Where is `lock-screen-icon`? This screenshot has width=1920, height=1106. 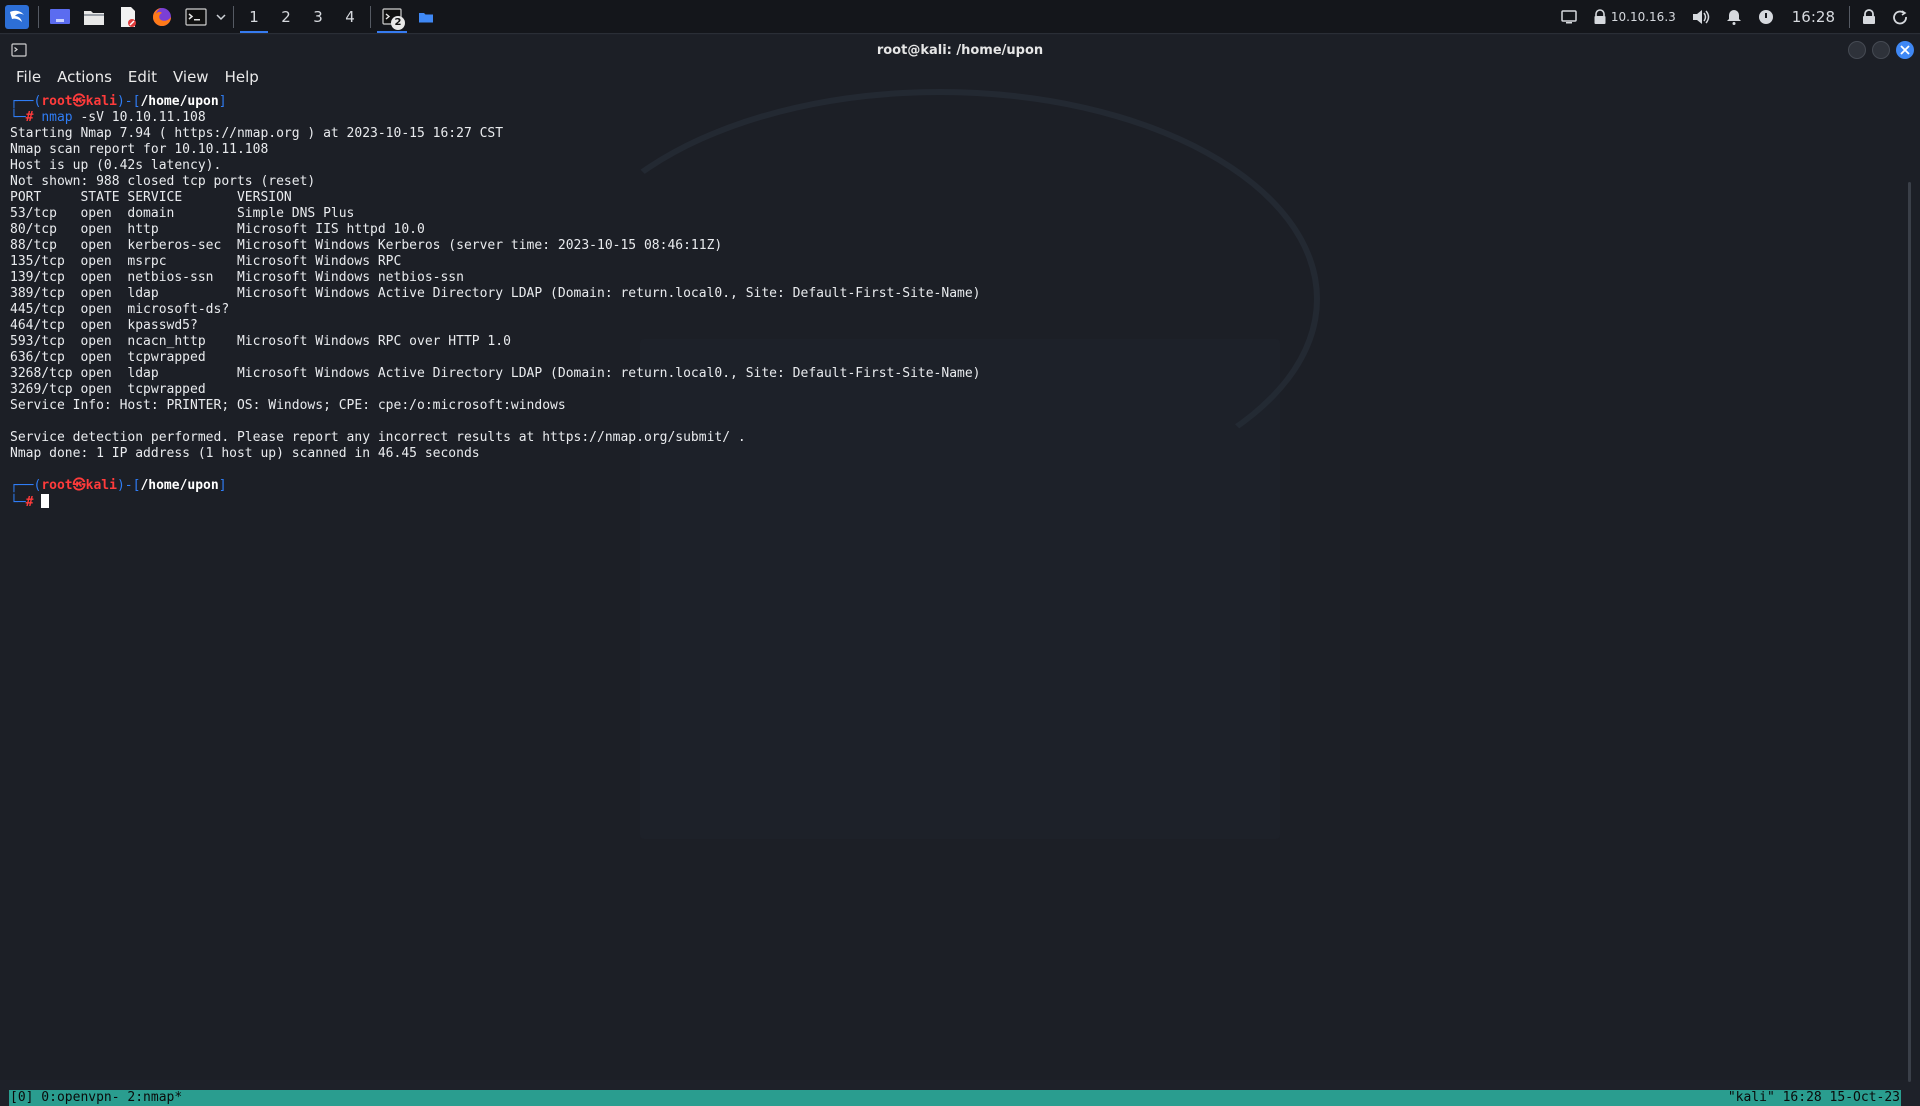 lock-screen-icon is located at coordinates (1869, 17).